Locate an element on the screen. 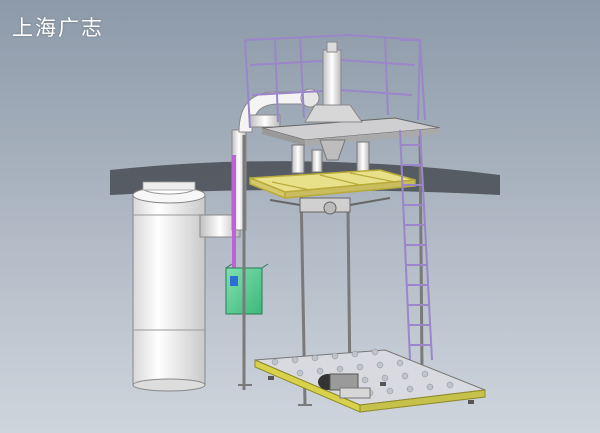 This screenshot has height=433, width=600. cable-tray is located at coordinates (234, 215).